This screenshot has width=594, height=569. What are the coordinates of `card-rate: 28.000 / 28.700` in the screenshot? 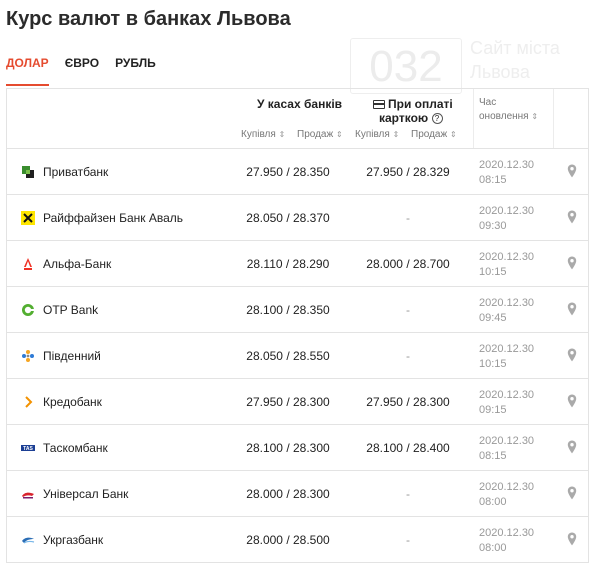 It's located at (408, 264).